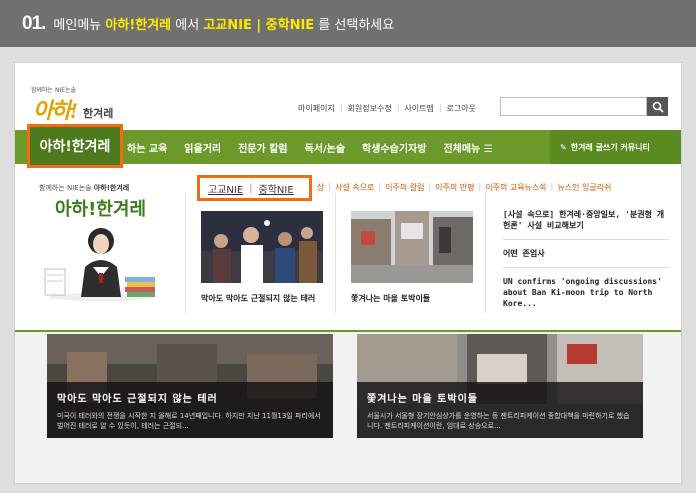 The width and height of the screenshot is (696, 493). Describe the element at coordinates (101, 262) in the screenshot. I see `student-illustration` at that location.